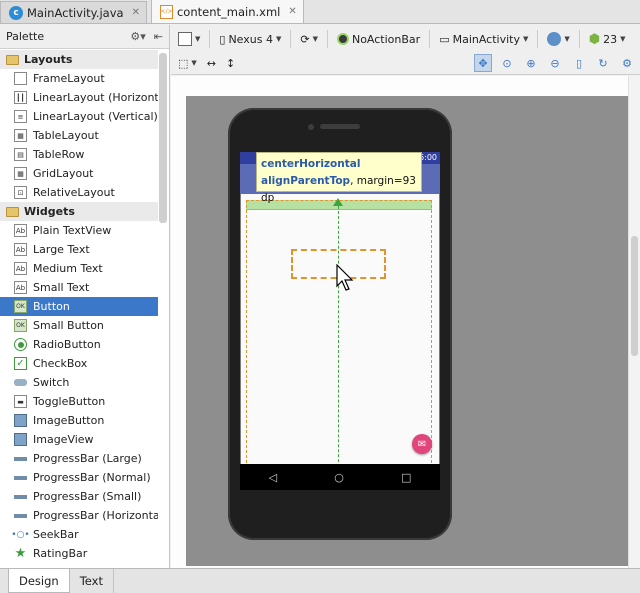 This screenshot has width=640, height=593. I want to click on pan-icon: ✥, so click(483, 63).